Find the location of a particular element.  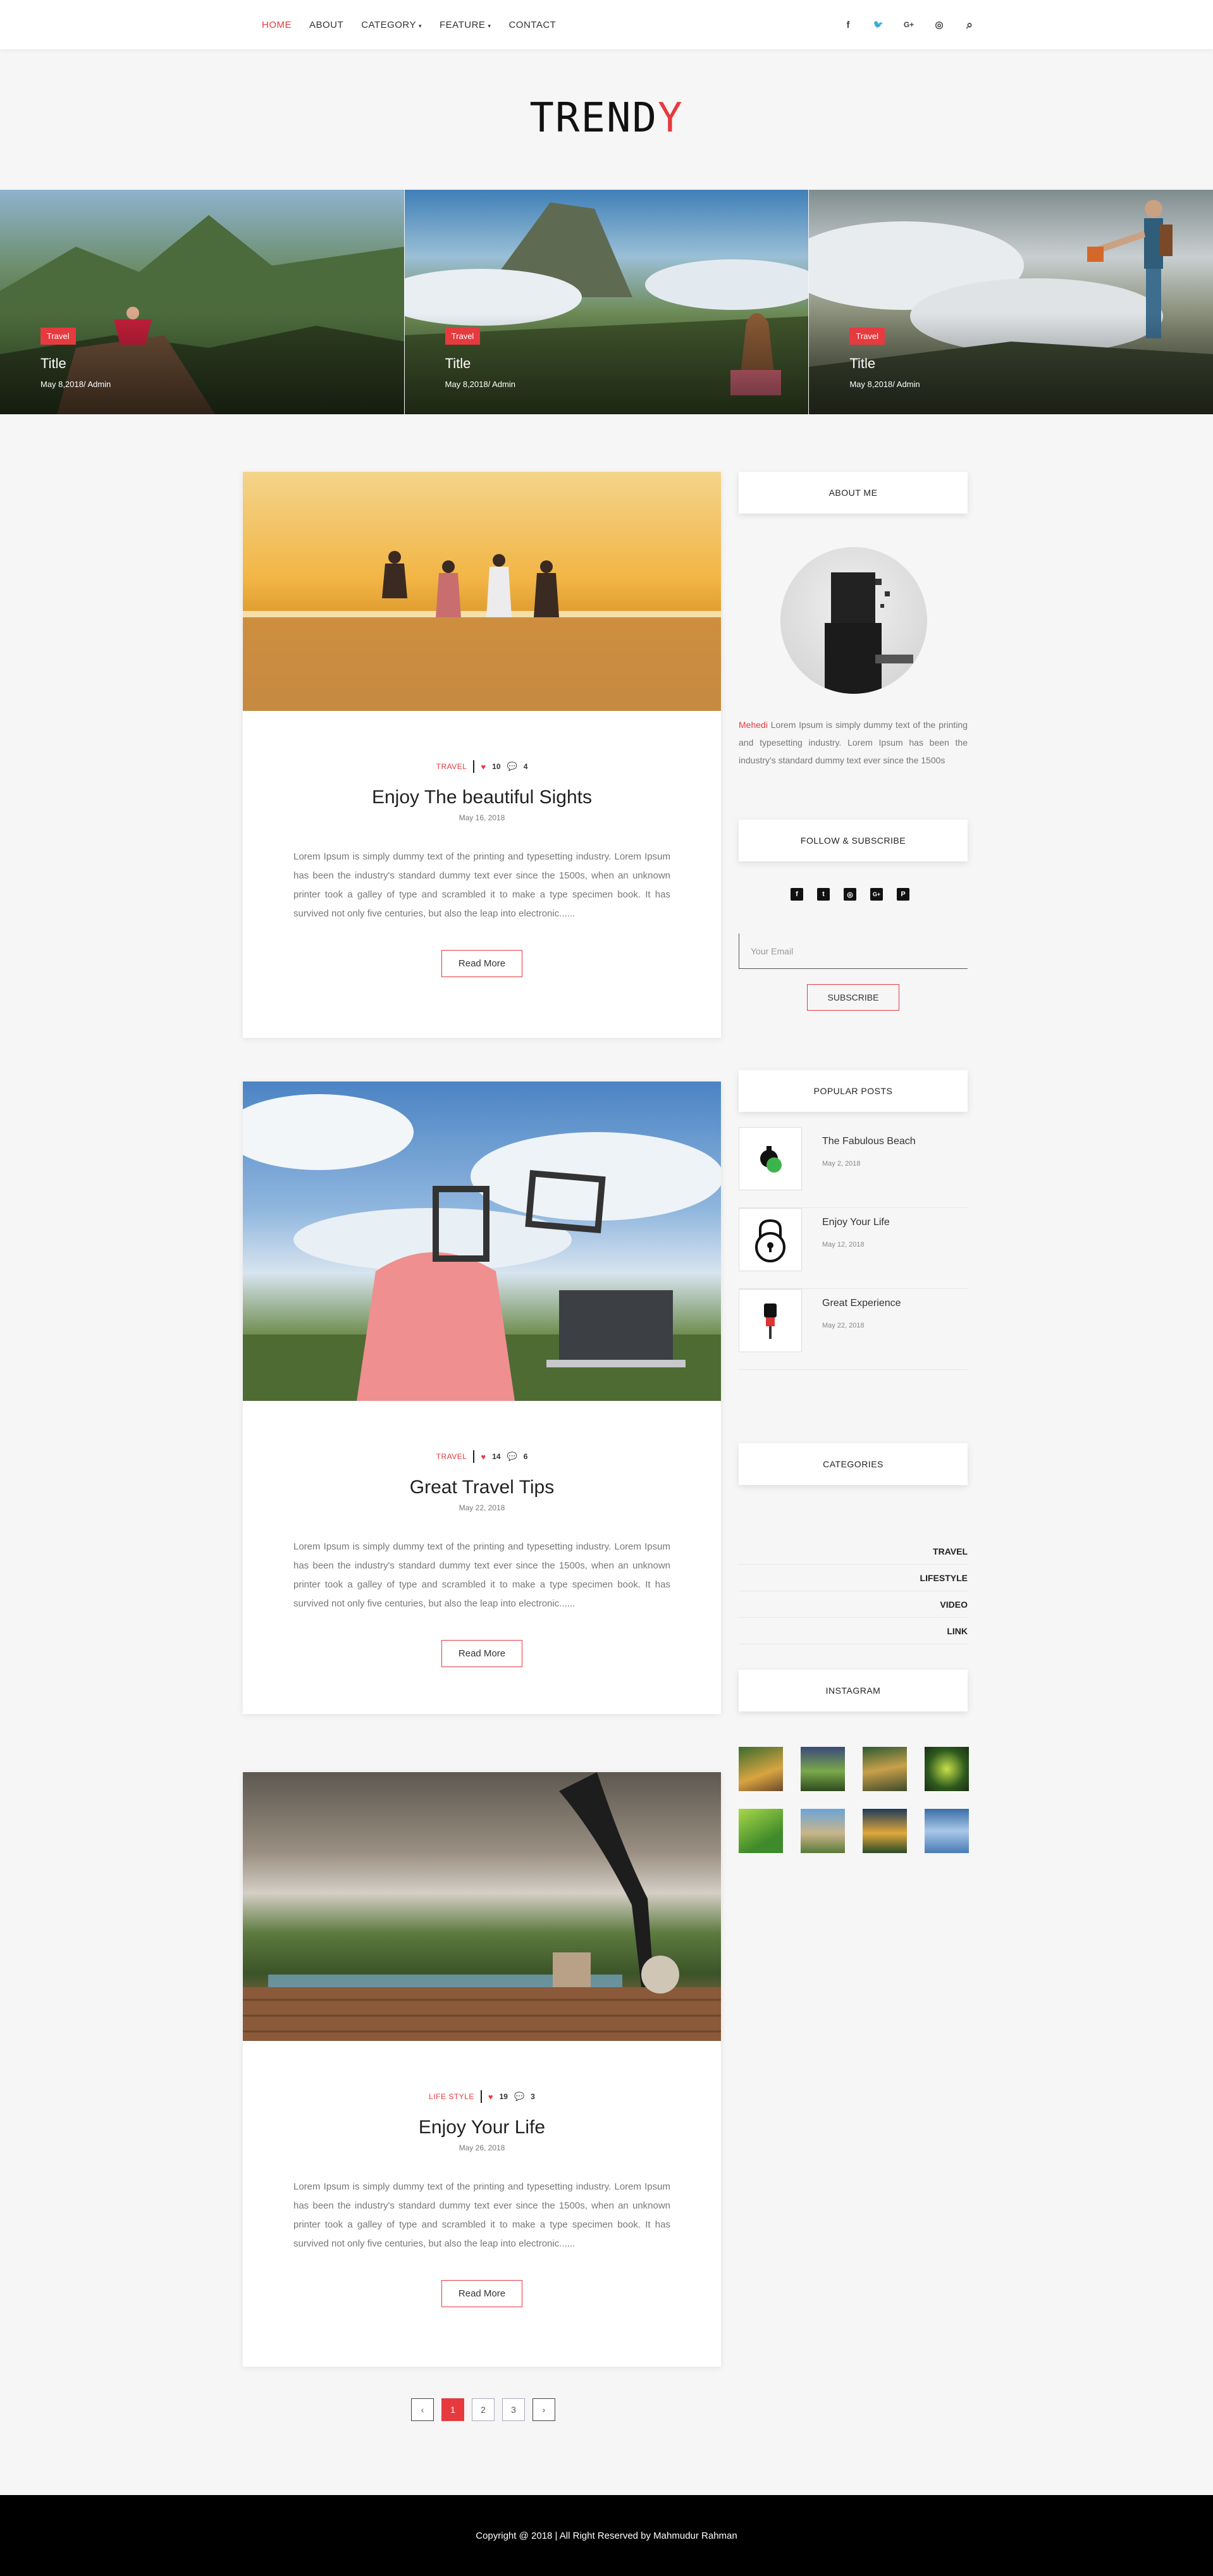

pagination-prev: ‹ is located at coordinates (422, 2409).